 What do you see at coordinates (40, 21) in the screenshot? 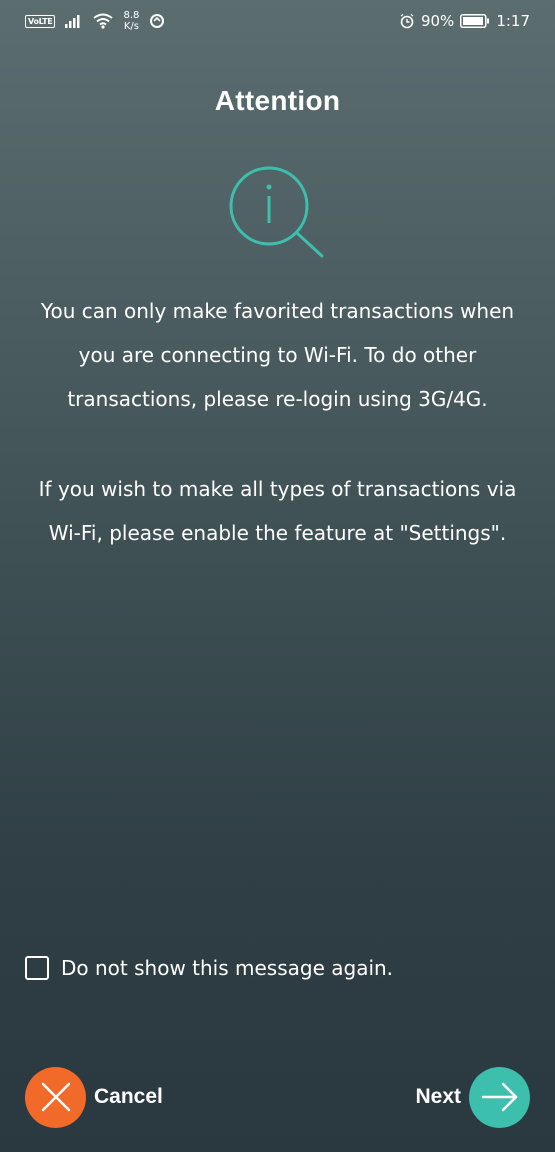
I see `volte-badge: VoLTE` at bounding box center [40, 21].